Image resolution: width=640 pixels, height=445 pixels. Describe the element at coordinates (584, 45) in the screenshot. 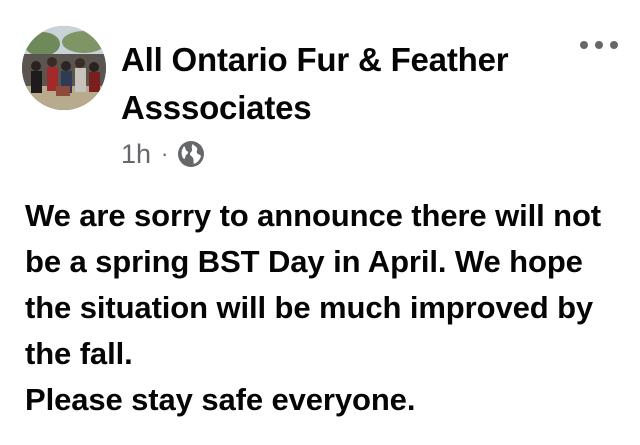

I see `more-horizontal-icon` at that location.